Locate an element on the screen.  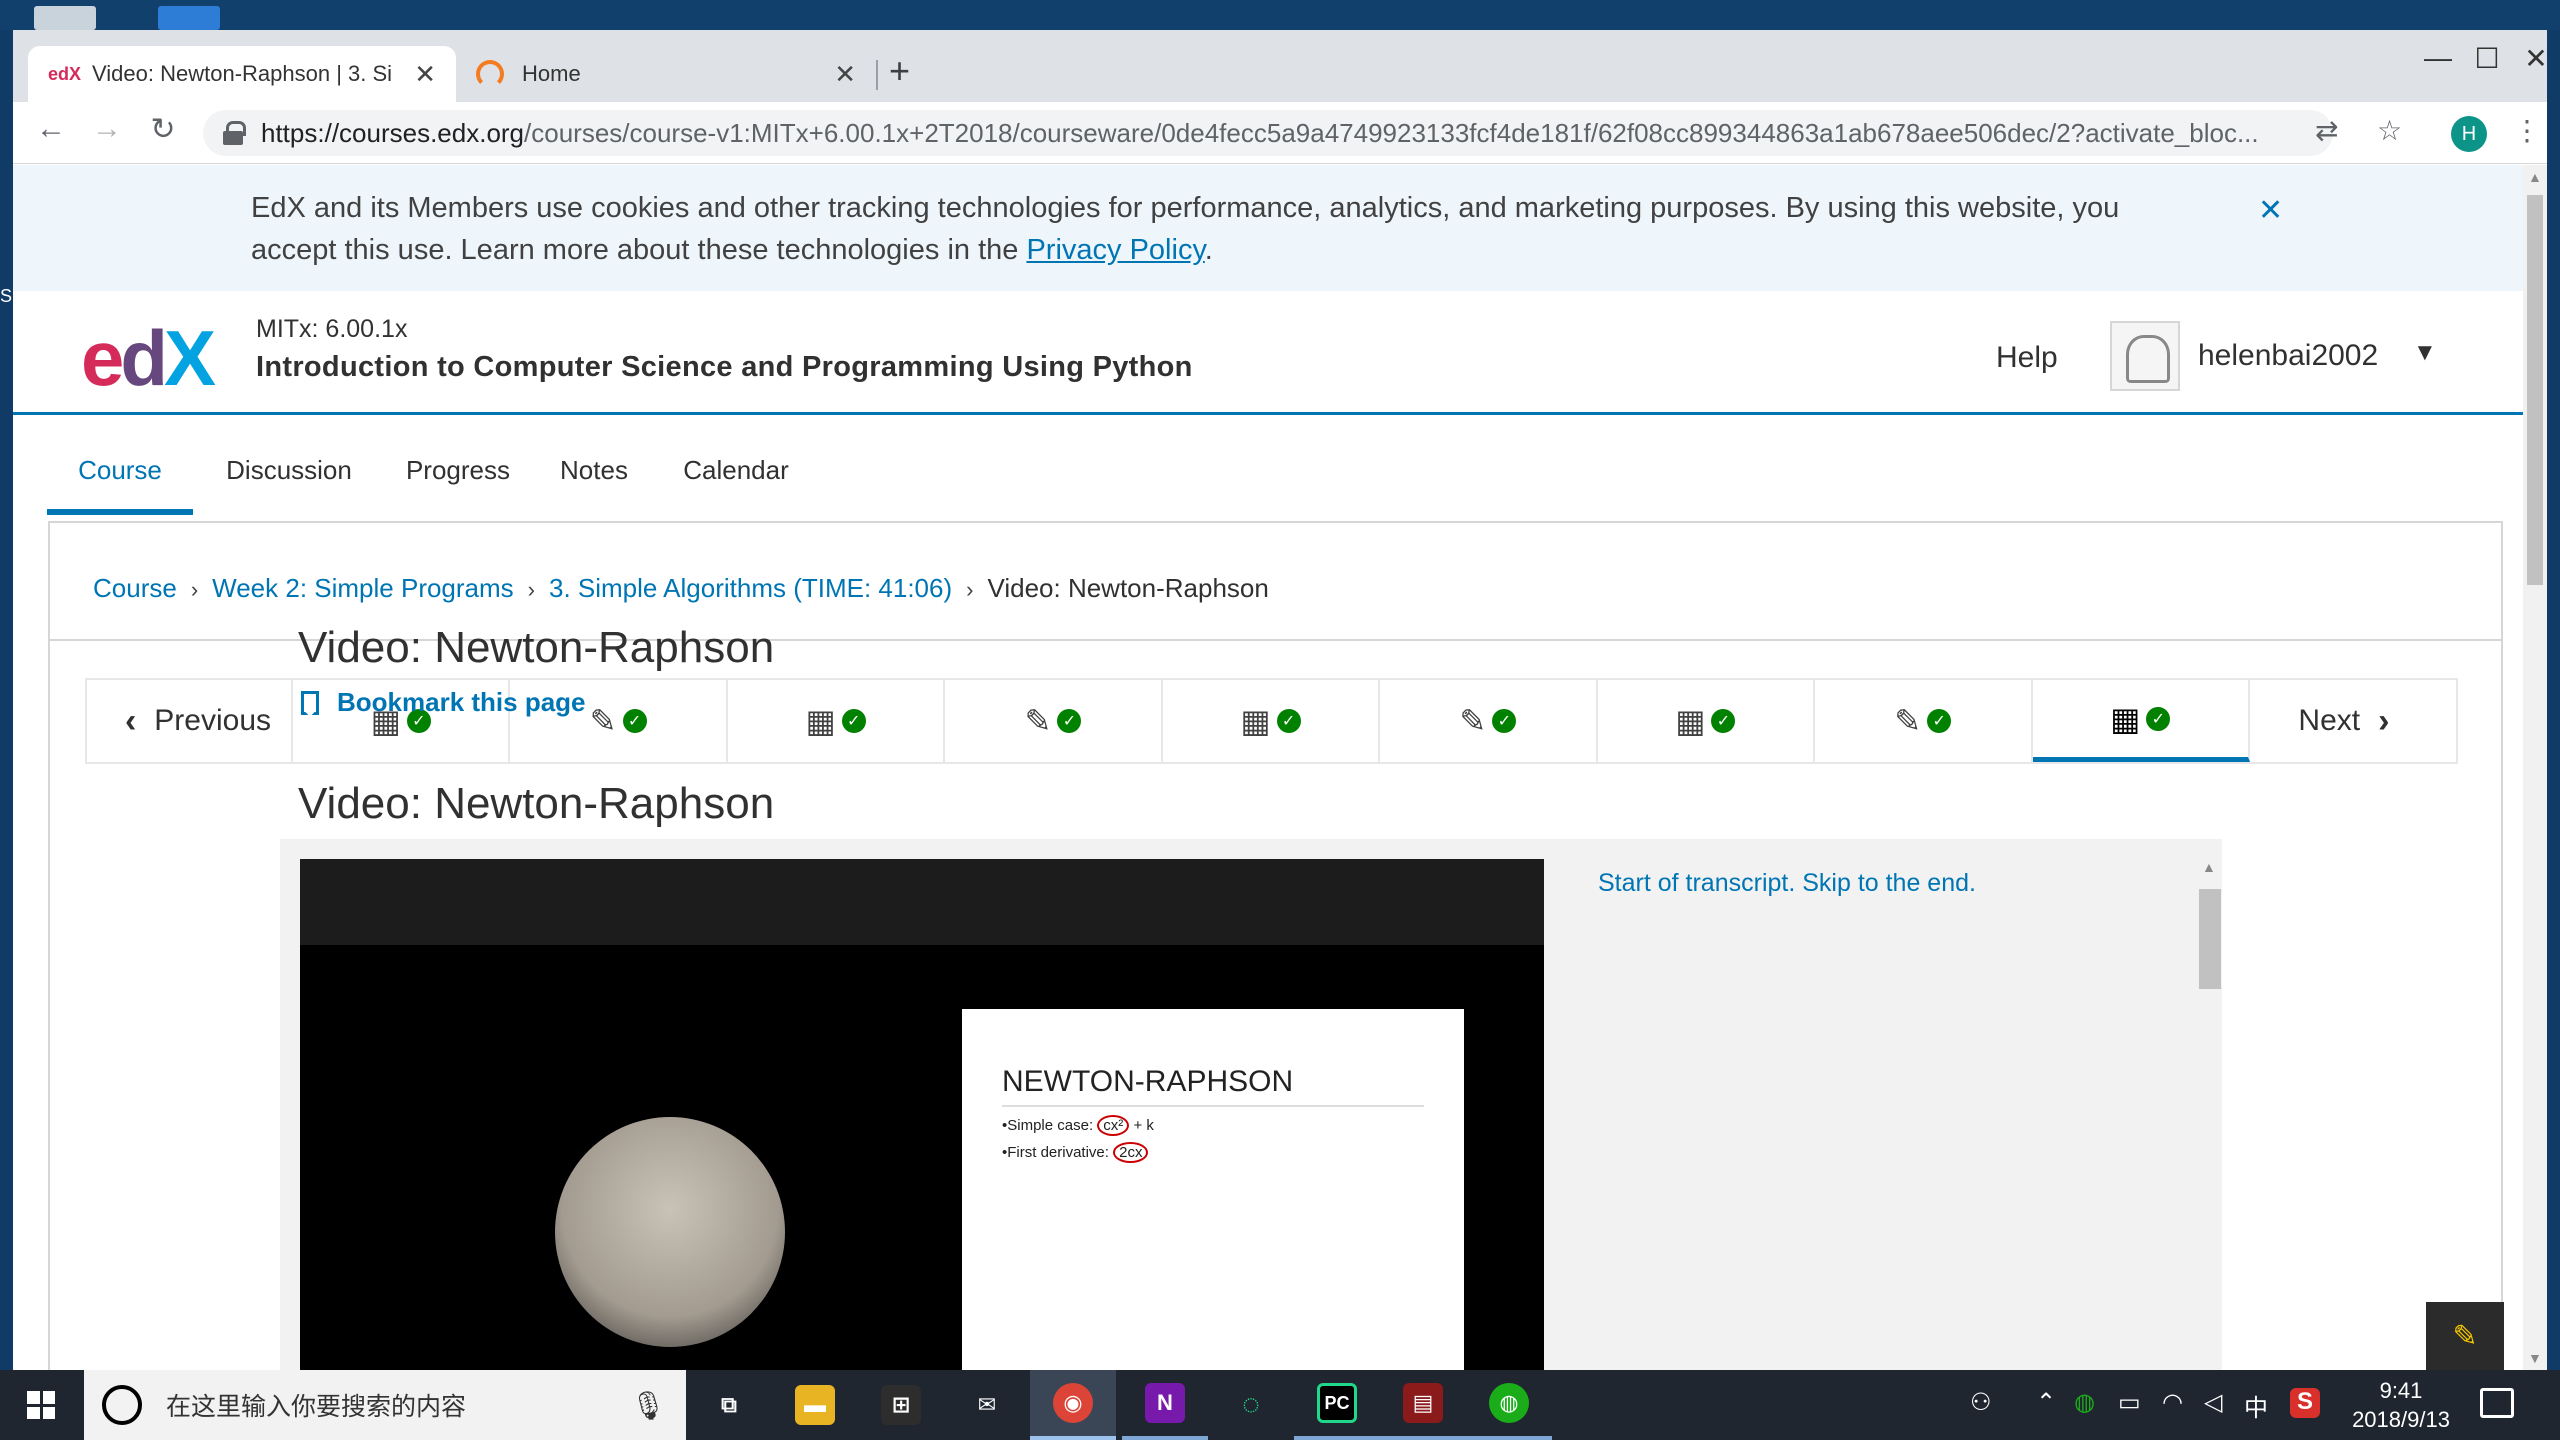
file-explorer-icon: ▬ is located at coordinates (815, 1405).